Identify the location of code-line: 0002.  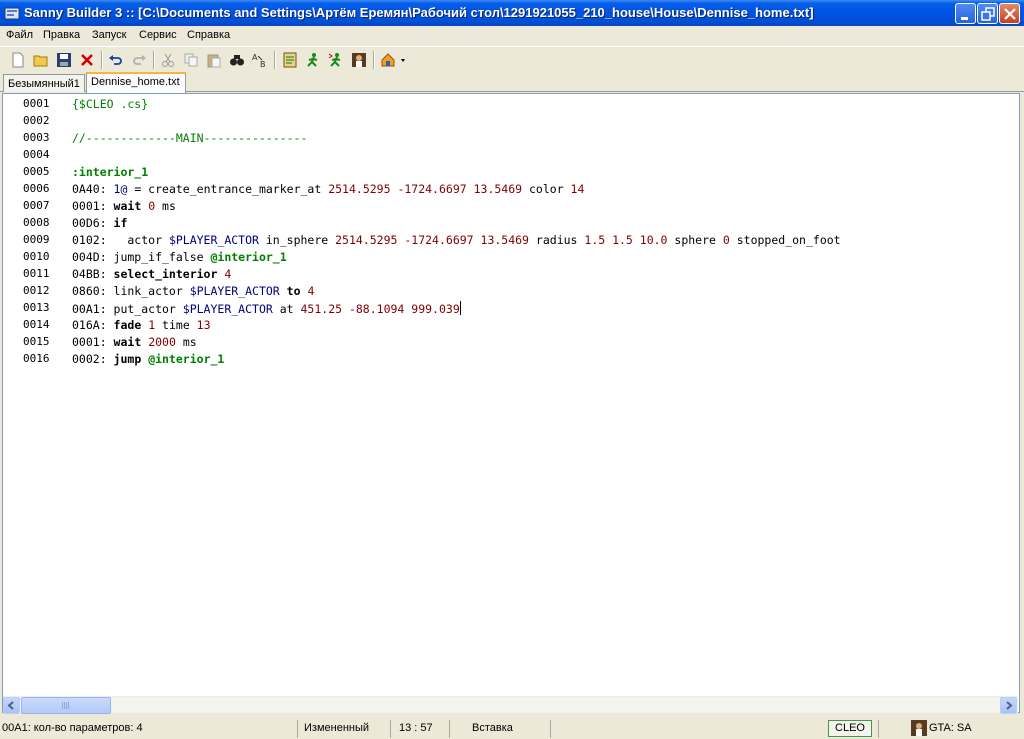
(503, 122).